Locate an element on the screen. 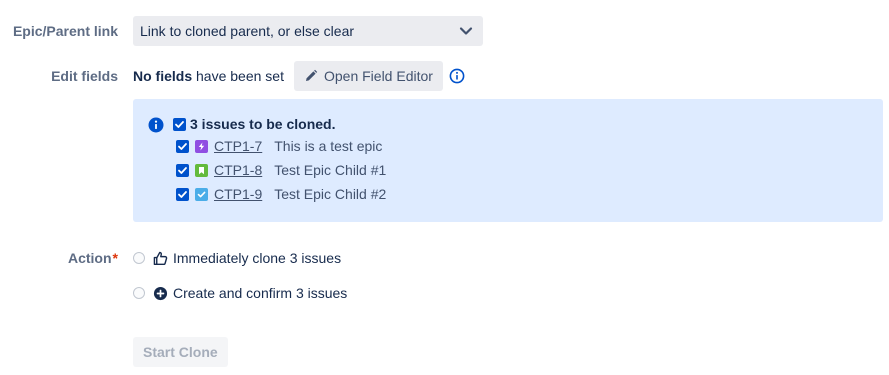  action-option-confirm: Create and confirm 3 issues is located at coordinates (240, 293).